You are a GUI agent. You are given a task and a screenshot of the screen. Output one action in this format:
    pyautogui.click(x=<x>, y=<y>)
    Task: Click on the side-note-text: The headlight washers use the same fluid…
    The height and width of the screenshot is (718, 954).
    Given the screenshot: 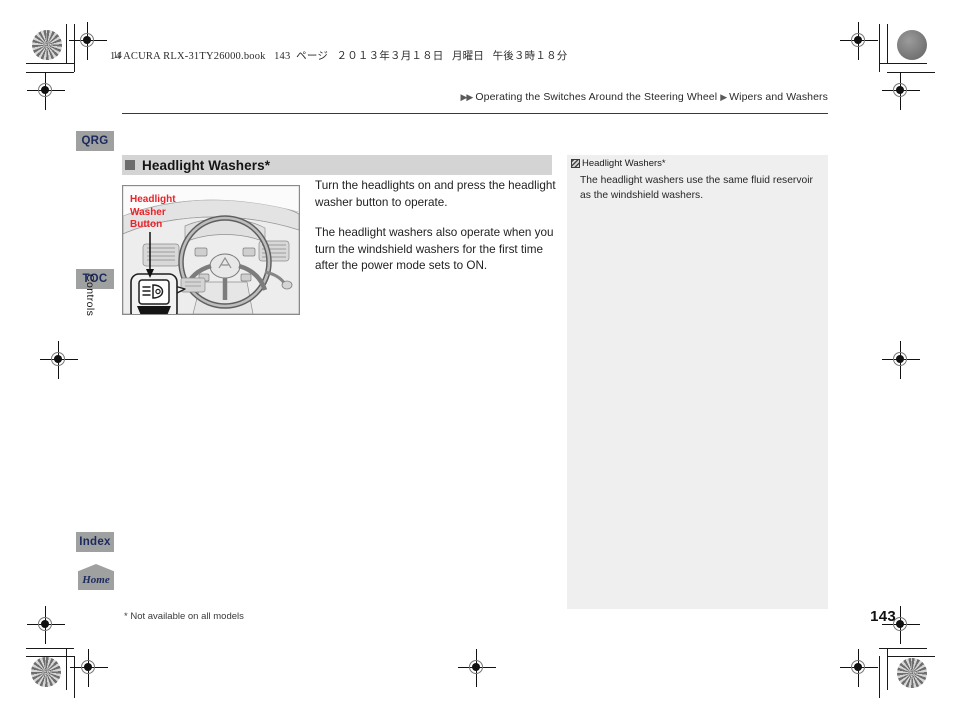 What is the action you would take?
    pyautogui.click(x=696, y=188)
    